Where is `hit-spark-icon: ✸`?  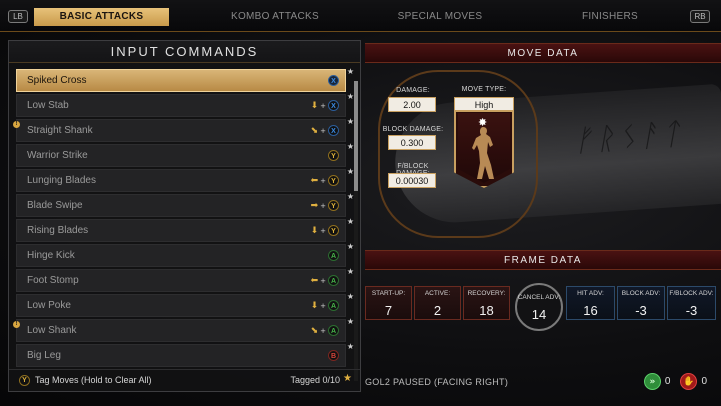
hit-spark-icon: ✸ is located at coordinates (483, 122).